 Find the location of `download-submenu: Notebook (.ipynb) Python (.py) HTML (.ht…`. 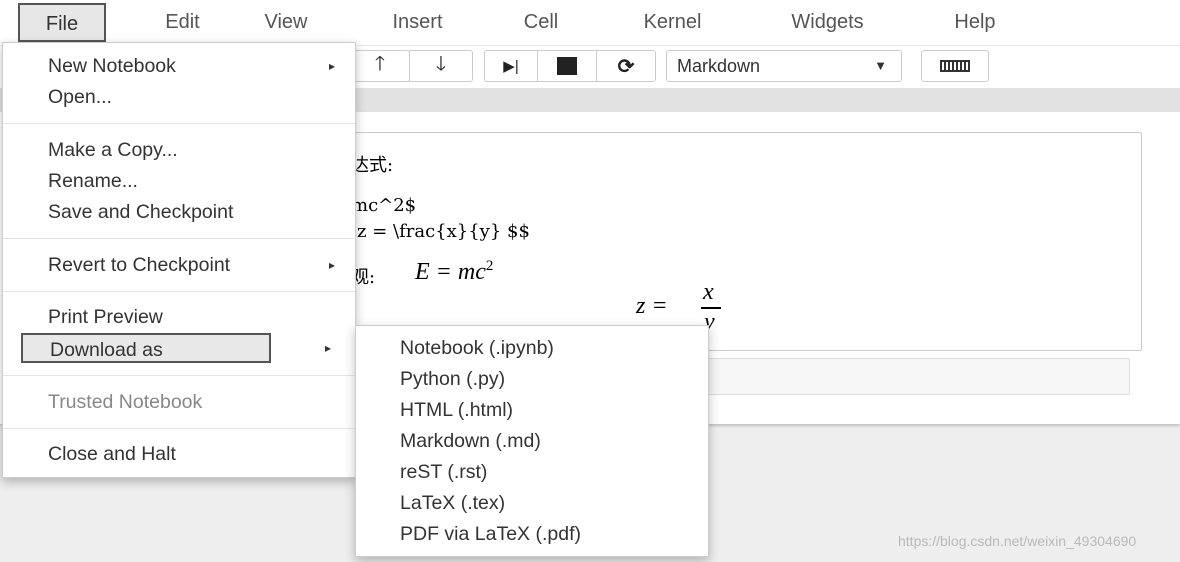

download-submenu: Notebook (.ipynb) Python (.py) HTML (.ht… is located at coordinates (532, 441).